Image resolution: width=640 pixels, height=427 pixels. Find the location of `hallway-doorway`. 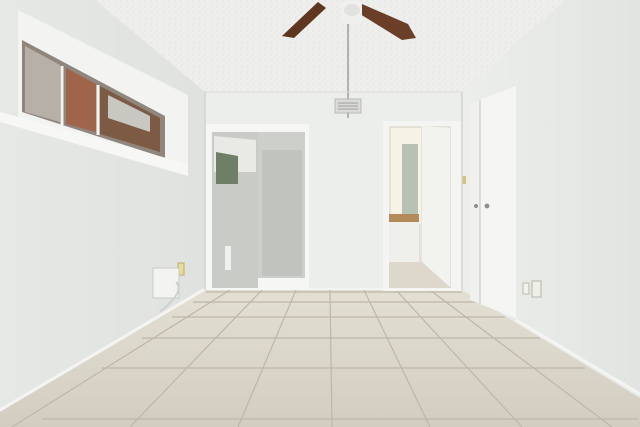

hallway-doorway is located at coordinates (422, 206).